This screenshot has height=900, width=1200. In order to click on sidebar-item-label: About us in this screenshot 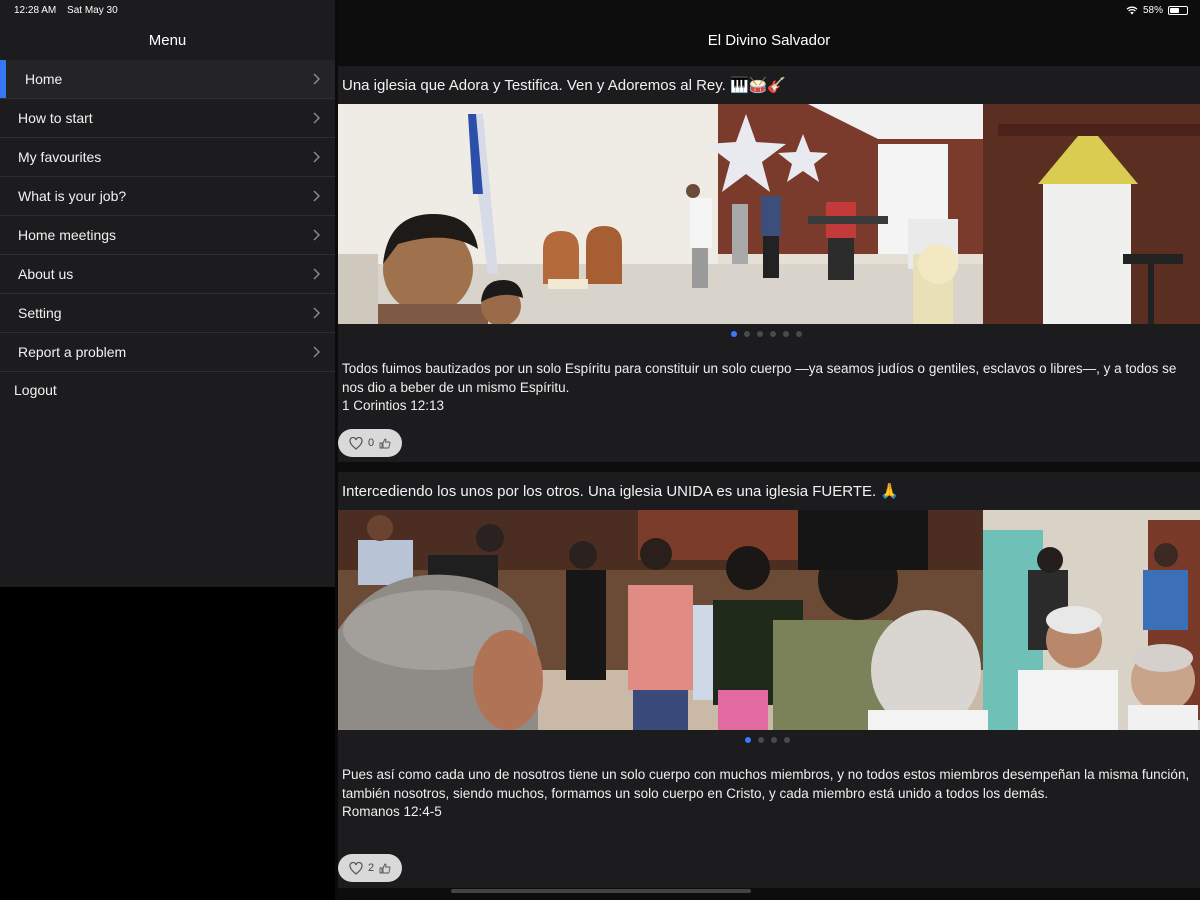, I will do `click(46, 274)`.